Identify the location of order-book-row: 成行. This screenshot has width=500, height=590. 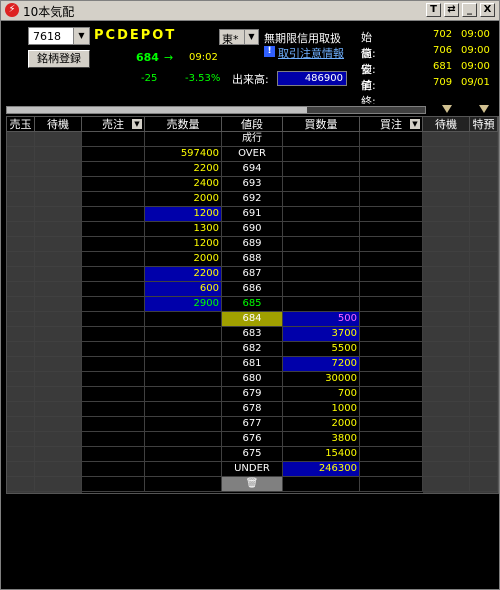
(252, 139).